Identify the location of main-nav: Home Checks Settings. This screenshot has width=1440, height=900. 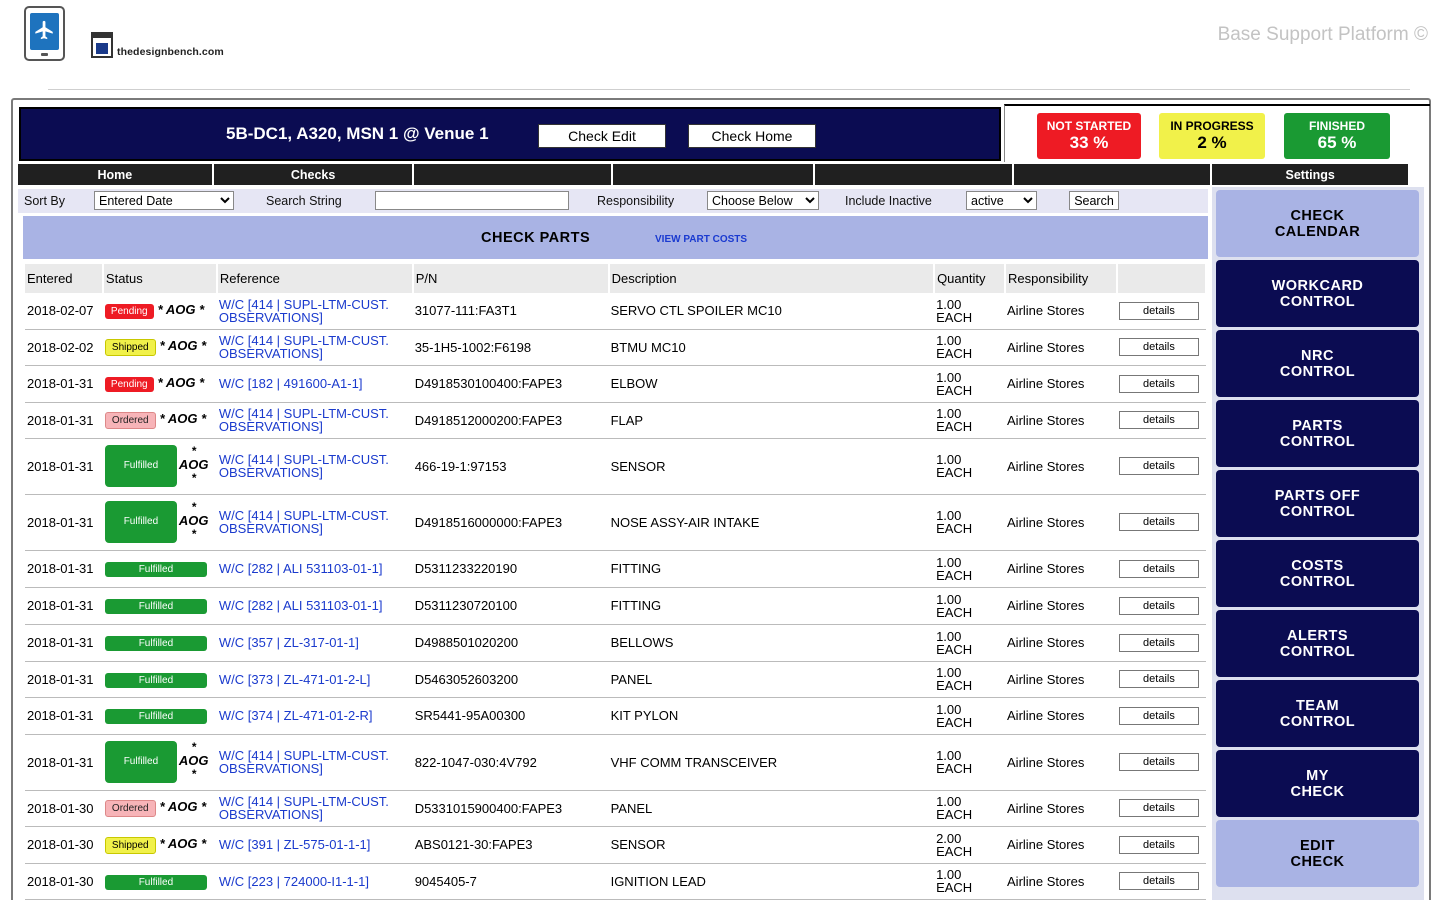
(713, 174).